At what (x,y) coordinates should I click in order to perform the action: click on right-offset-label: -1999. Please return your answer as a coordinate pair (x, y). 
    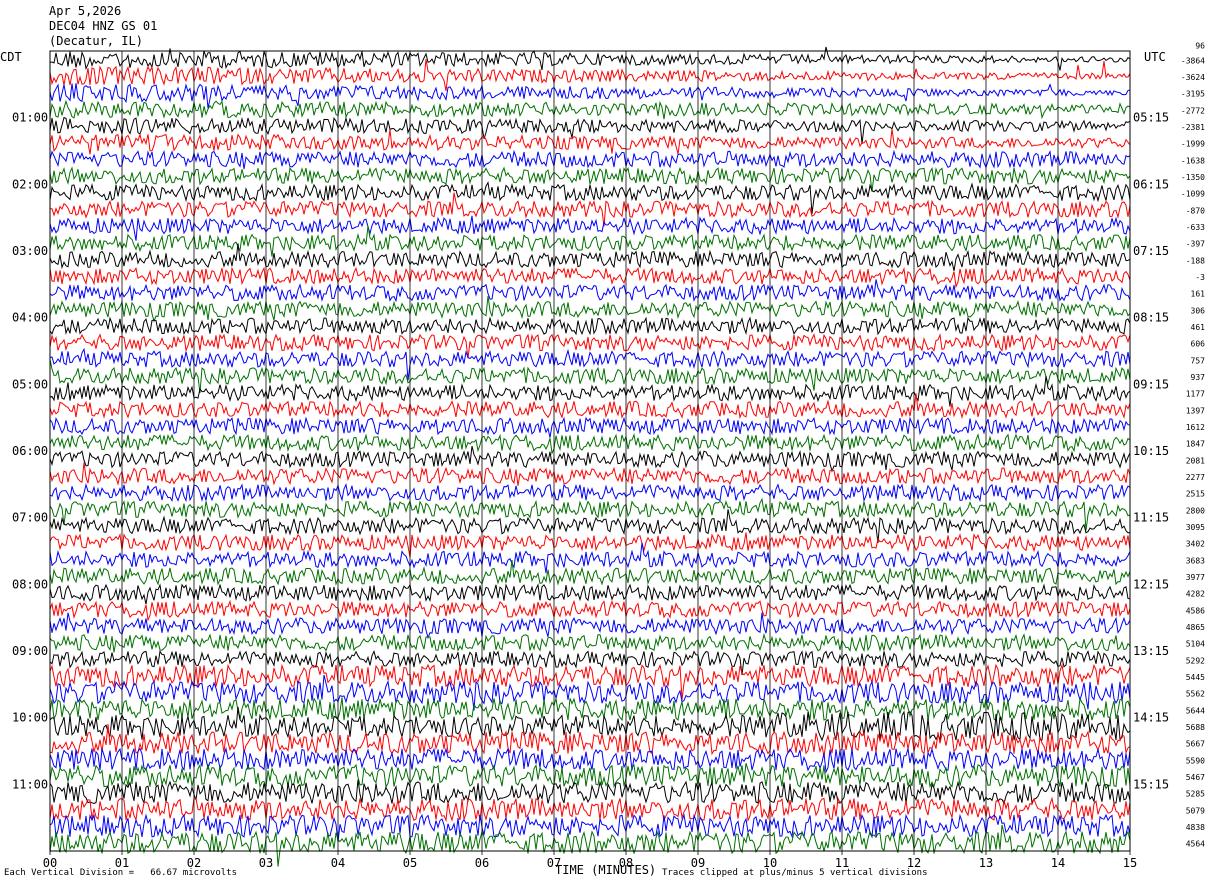
    Looking at the image, I should click on (1193, 144).